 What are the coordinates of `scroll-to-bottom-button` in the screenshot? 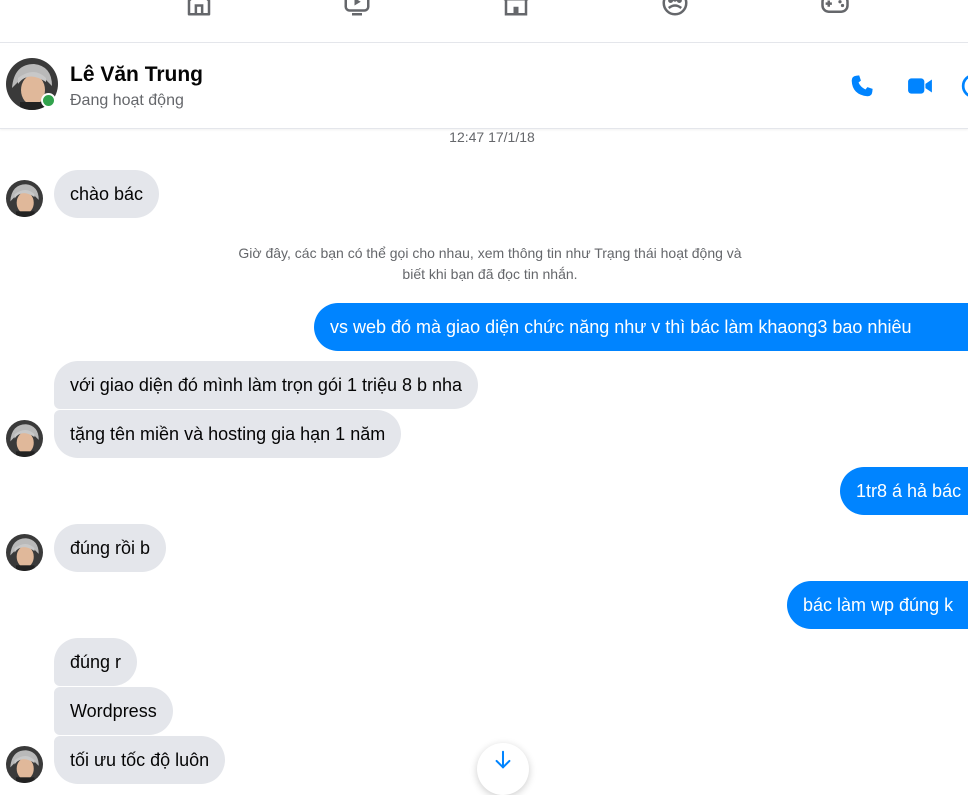 It's located at (503, 769).